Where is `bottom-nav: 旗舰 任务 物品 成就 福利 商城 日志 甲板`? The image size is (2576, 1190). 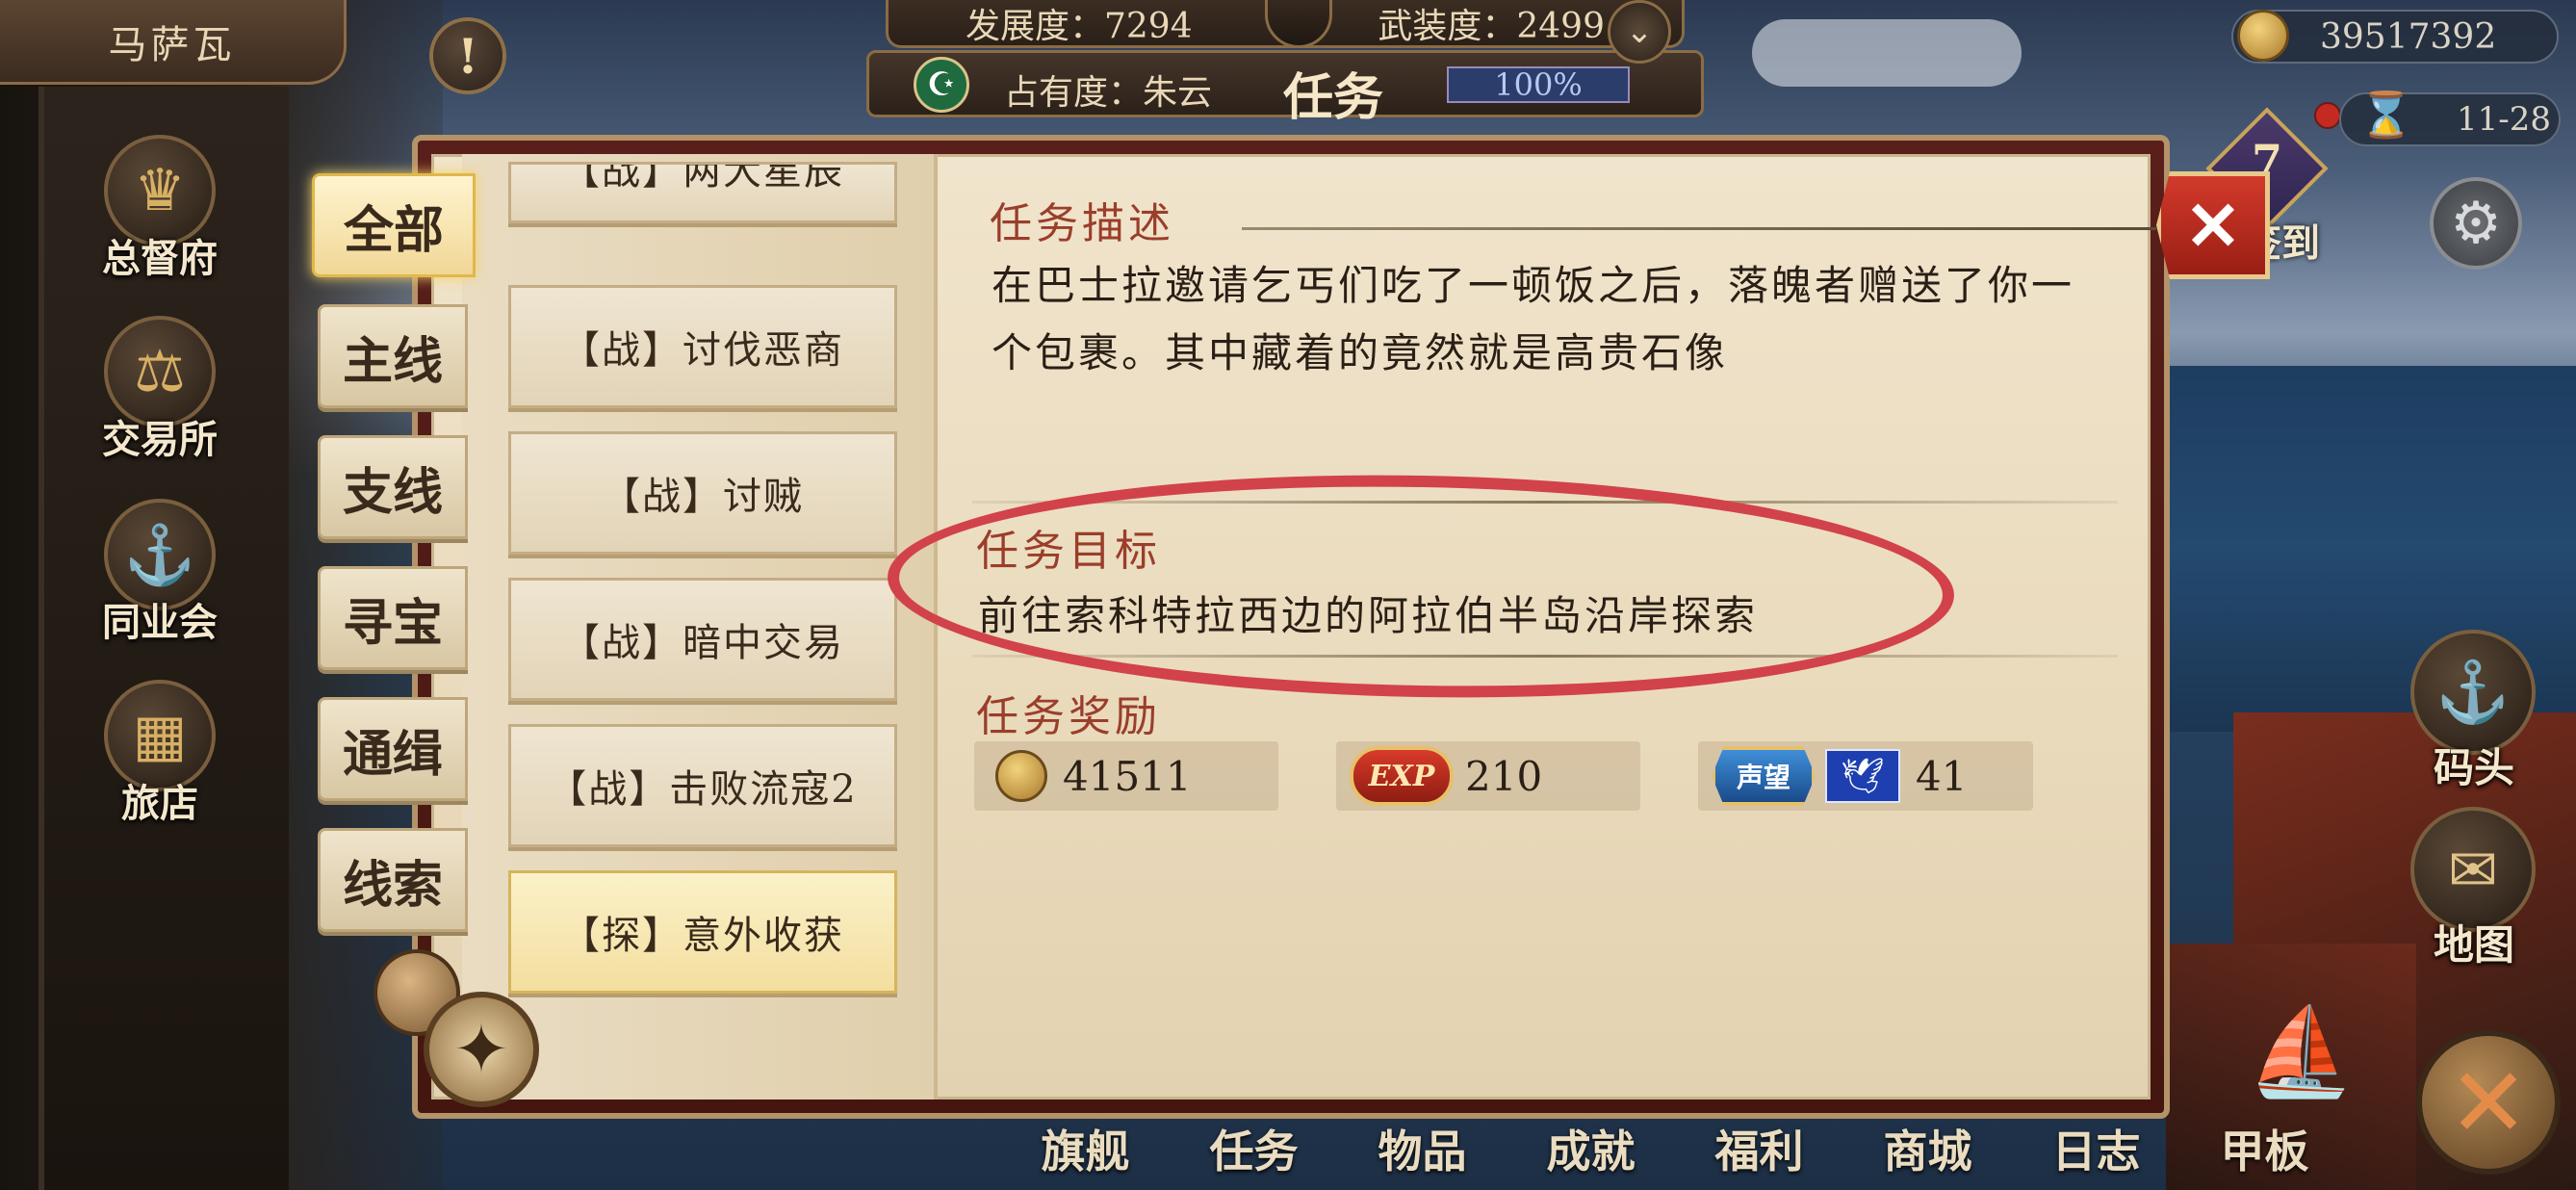
bottom-nav: 旗舰 任务 物品 成就 福利 商城 日志 甲板 is located at coordinates (1675, 1149).